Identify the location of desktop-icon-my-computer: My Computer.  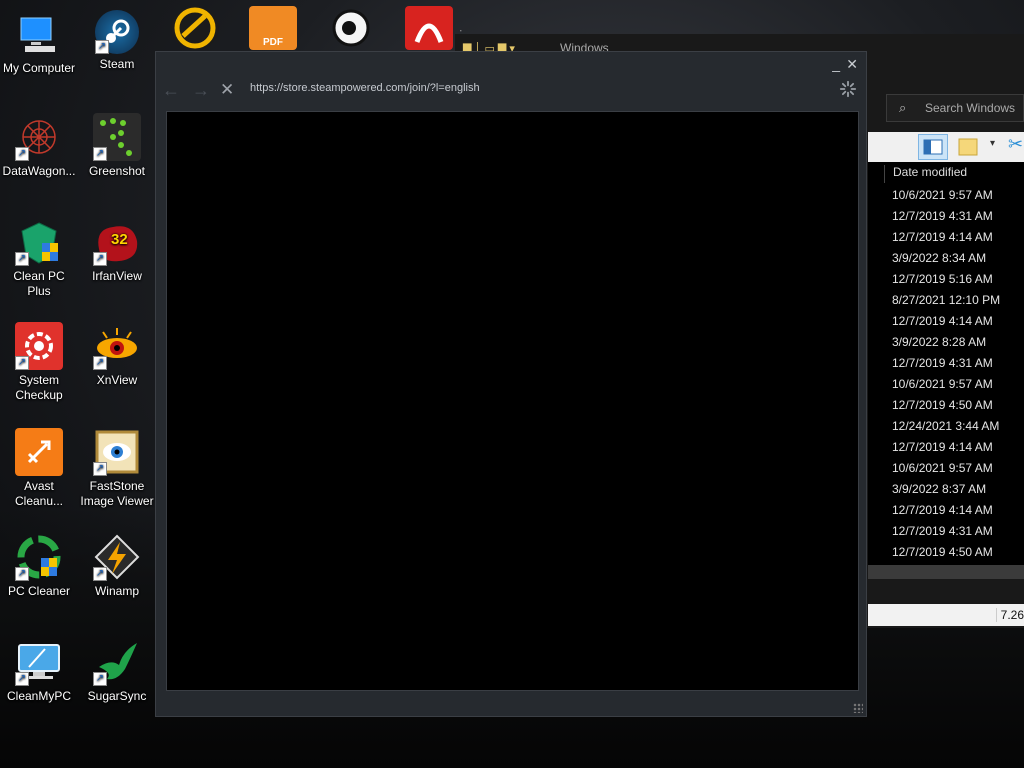
(39, 43).